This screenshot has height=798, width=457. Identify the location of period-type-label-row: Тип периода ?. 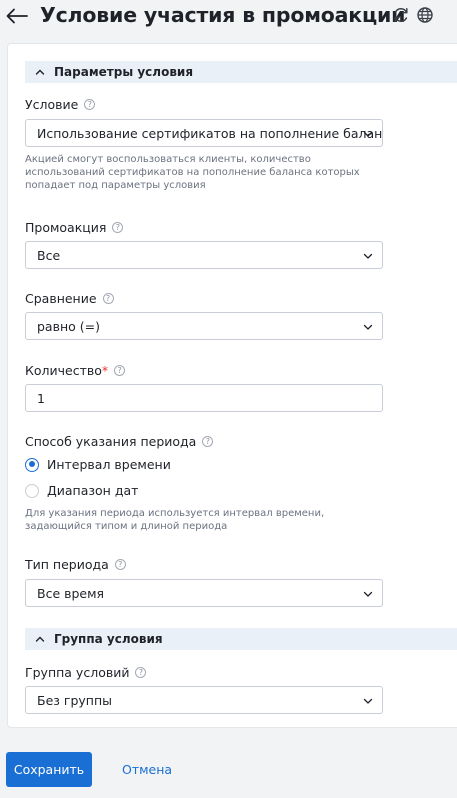
(75, 564).